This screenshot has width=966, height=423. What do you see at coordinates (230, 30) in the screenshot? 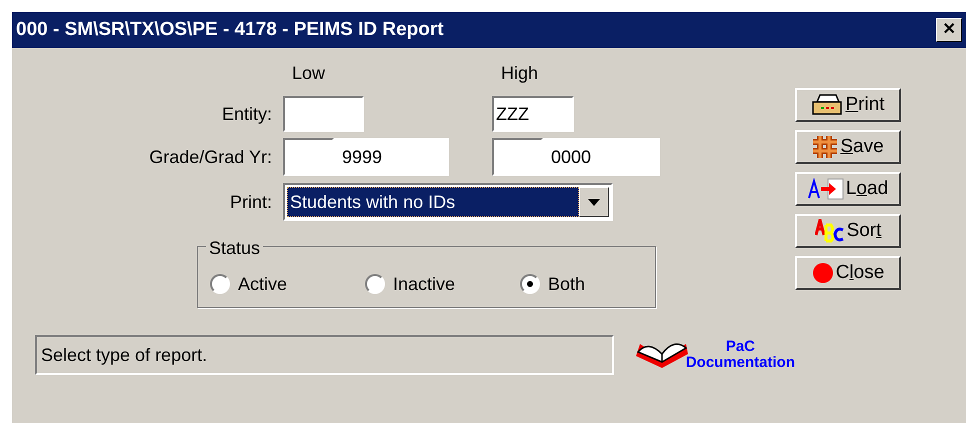
I see `window-title: 000 - SM\SR\TX\OS\PE - 4178 - PEIMS ID Report` at bounding box center [230, 30].